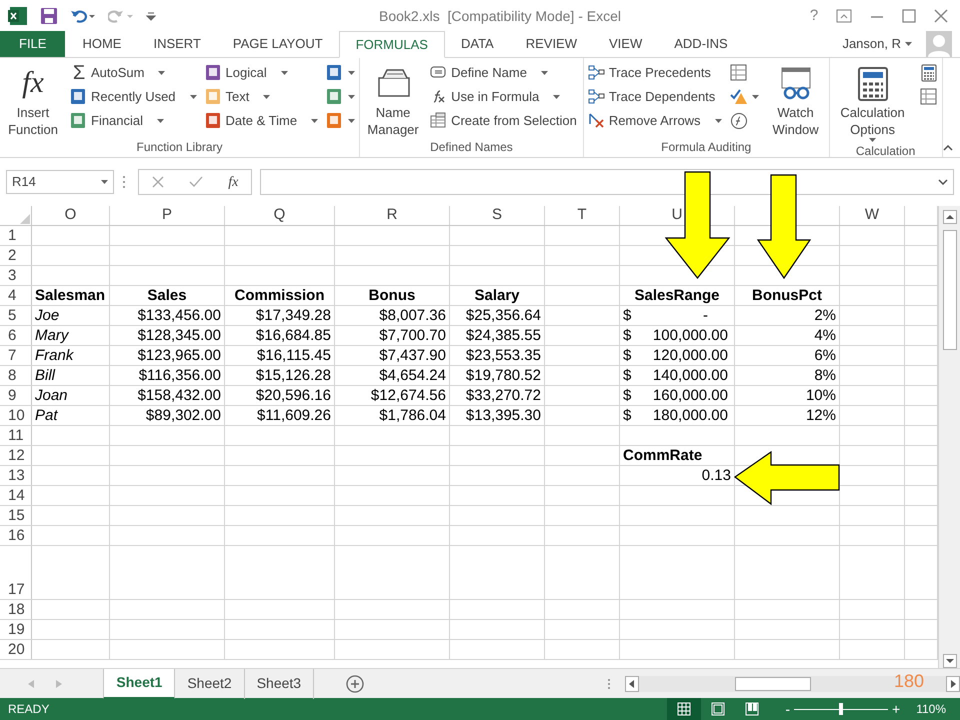 This screenshot has height=720, width=960. I want to click on close-icon, so click(941, 16).